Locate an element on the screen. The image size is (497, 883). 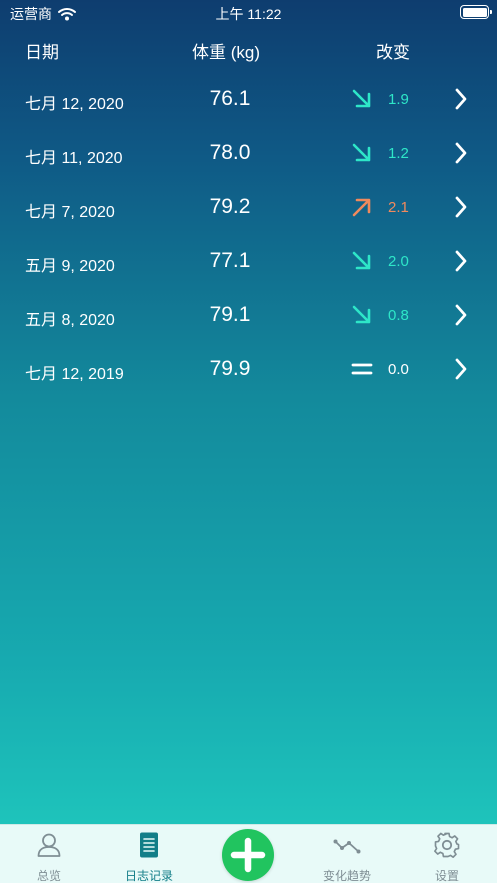
log-row: 七月 7, 2020 79.2 2.1 is located at coordinates (248, 207).